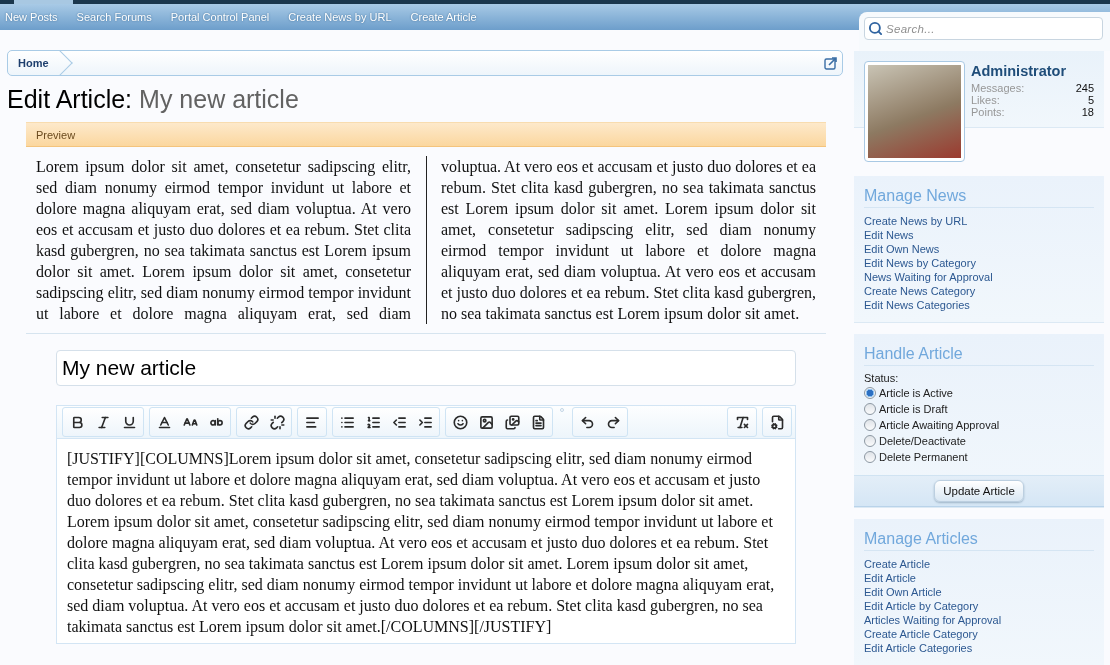 The width and height of the screenshot is (1110, 665). What do you see at coordinates (742, 422) in the screenshot?
I see `remove-format-icon` at bounding box center [742, 422].